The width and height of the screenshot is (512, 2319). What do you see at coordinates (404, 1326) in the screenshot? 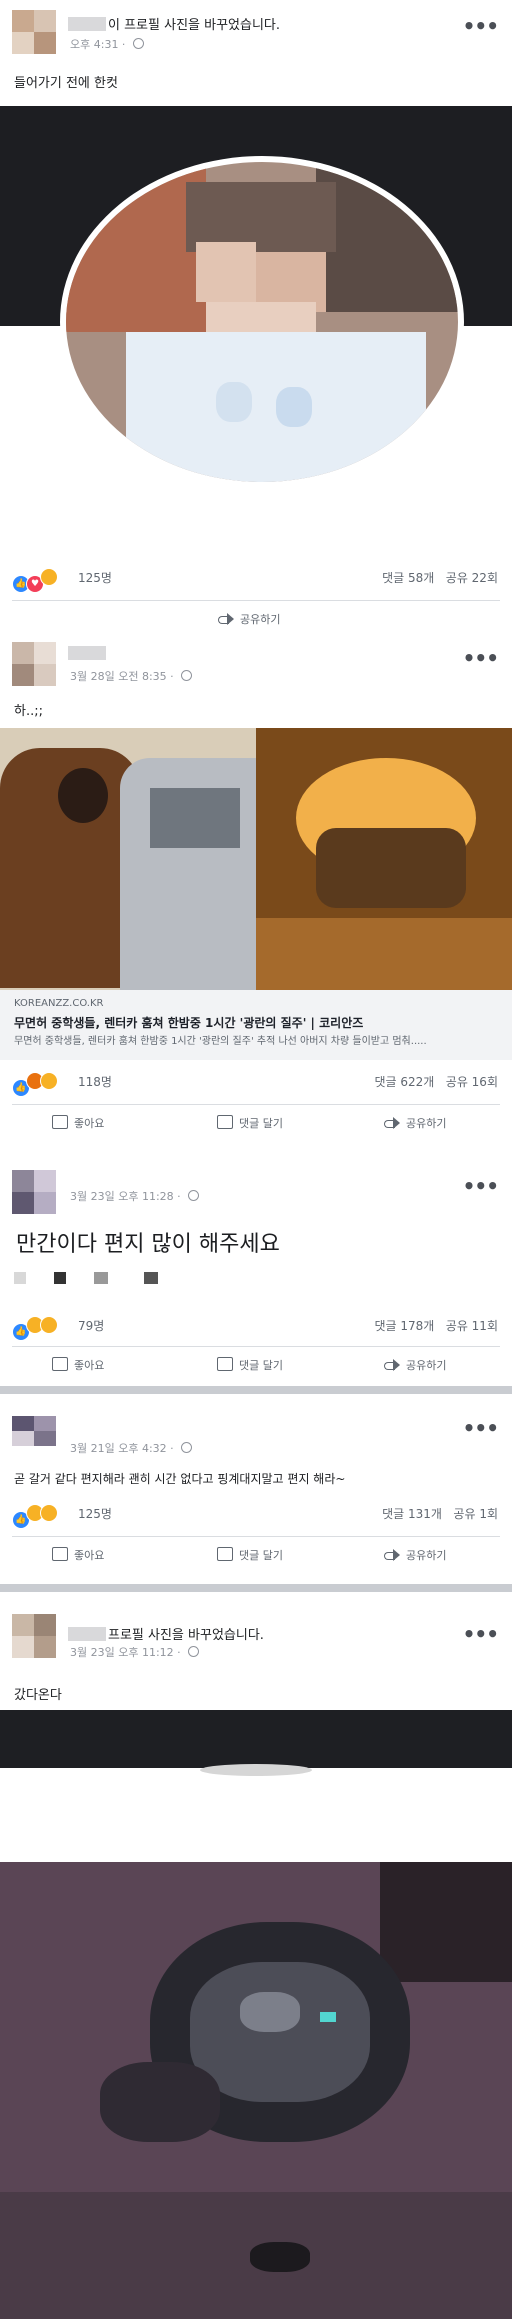
I see `comment-count: 댓글 178개` at bounding box center [404, 1326].